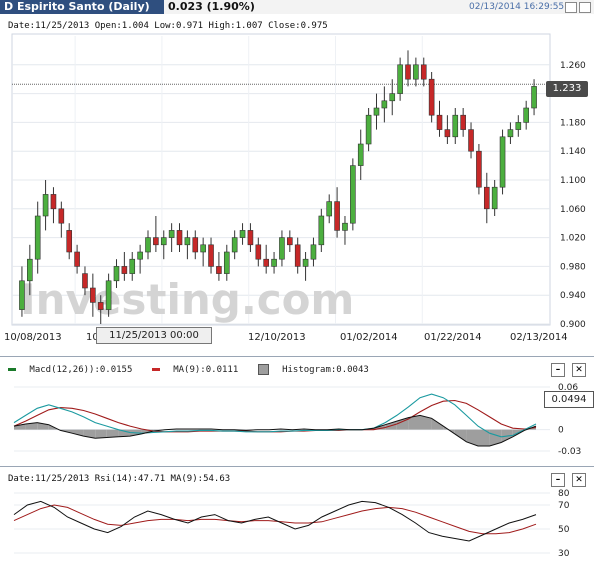  Describe the element at coordinates (573, 66) in the screenshot. I see `y-tick-label: 1.260` at that location.